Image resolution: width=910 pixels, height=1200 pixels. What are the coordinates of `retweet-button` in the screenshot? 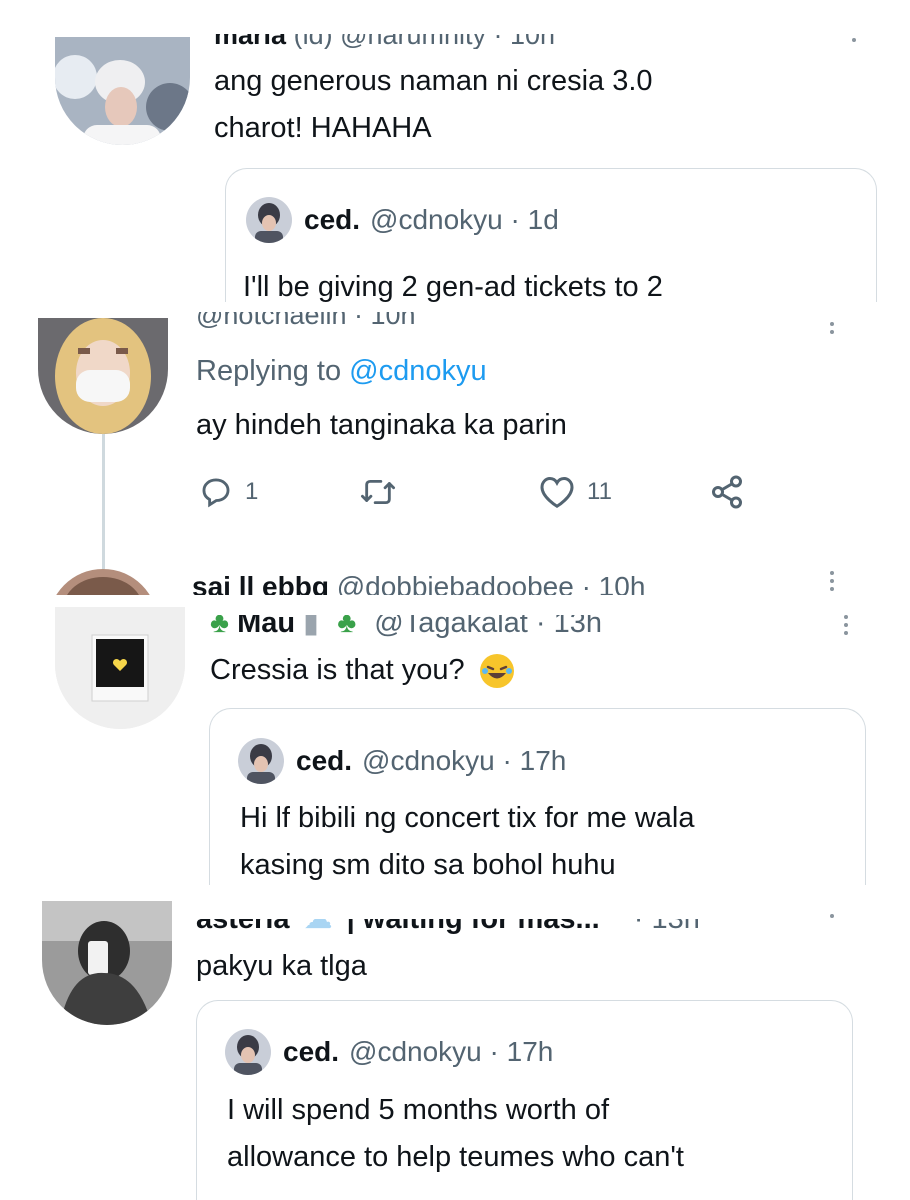 It's located at (449, 492).